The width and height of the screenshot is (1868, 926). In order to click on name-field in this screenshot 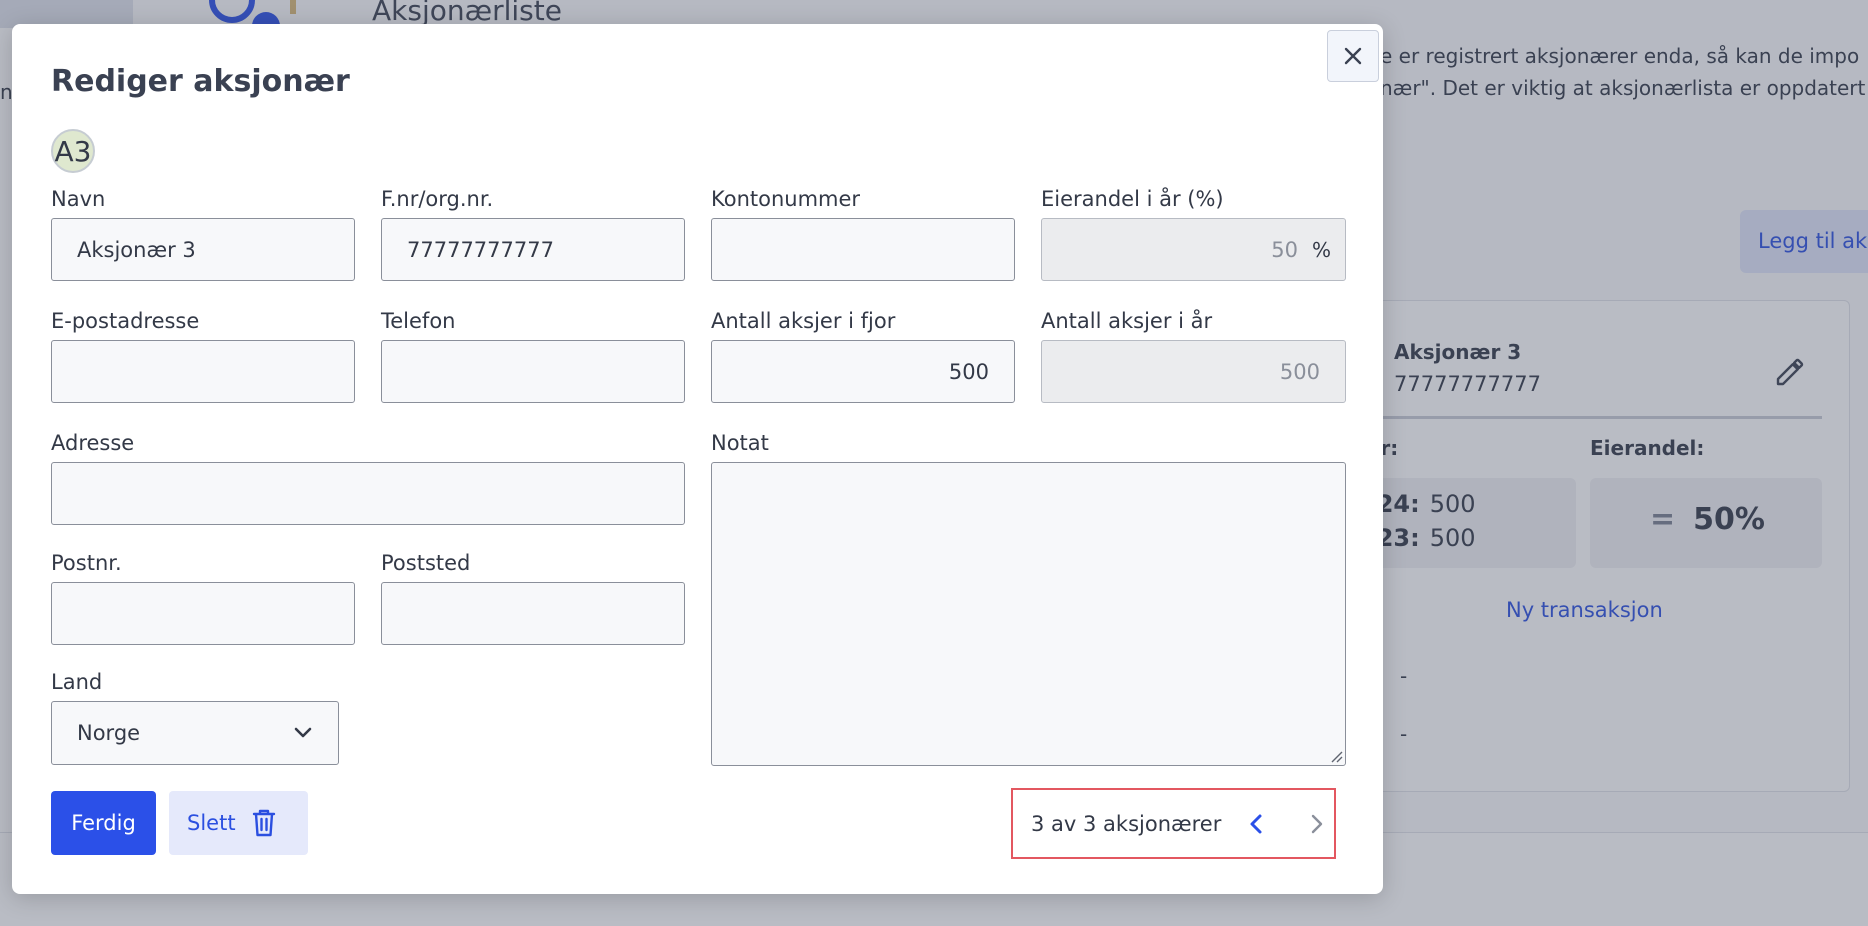, I will do `click(203, 249)`.